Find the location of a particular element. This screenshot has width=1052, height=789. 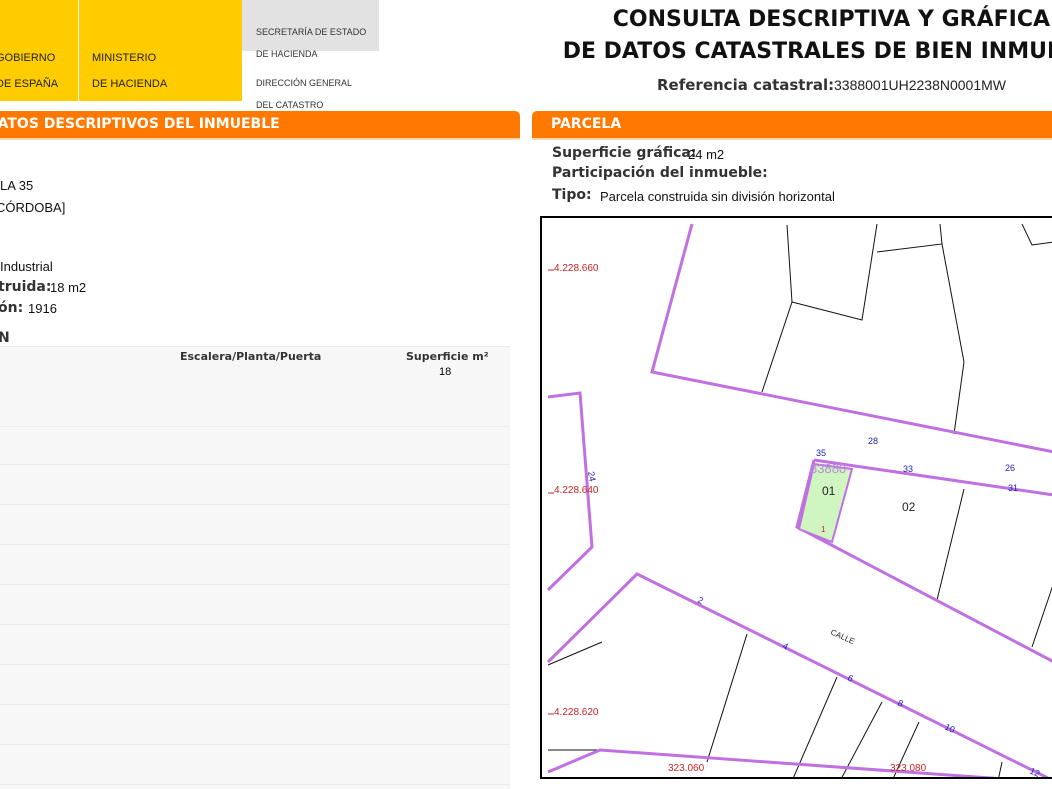

coord-x2: 323.080 is located at coordinates (908, 768).